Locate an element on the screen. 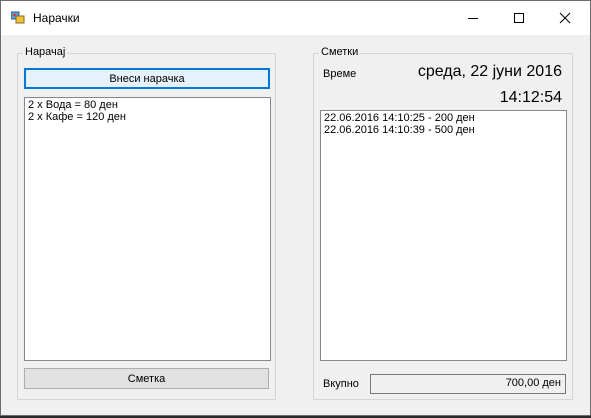 The width and height of the screenshot is (591, 418). list-item: 2 x Вода = 80 ден is located at coordinates (147, 105).